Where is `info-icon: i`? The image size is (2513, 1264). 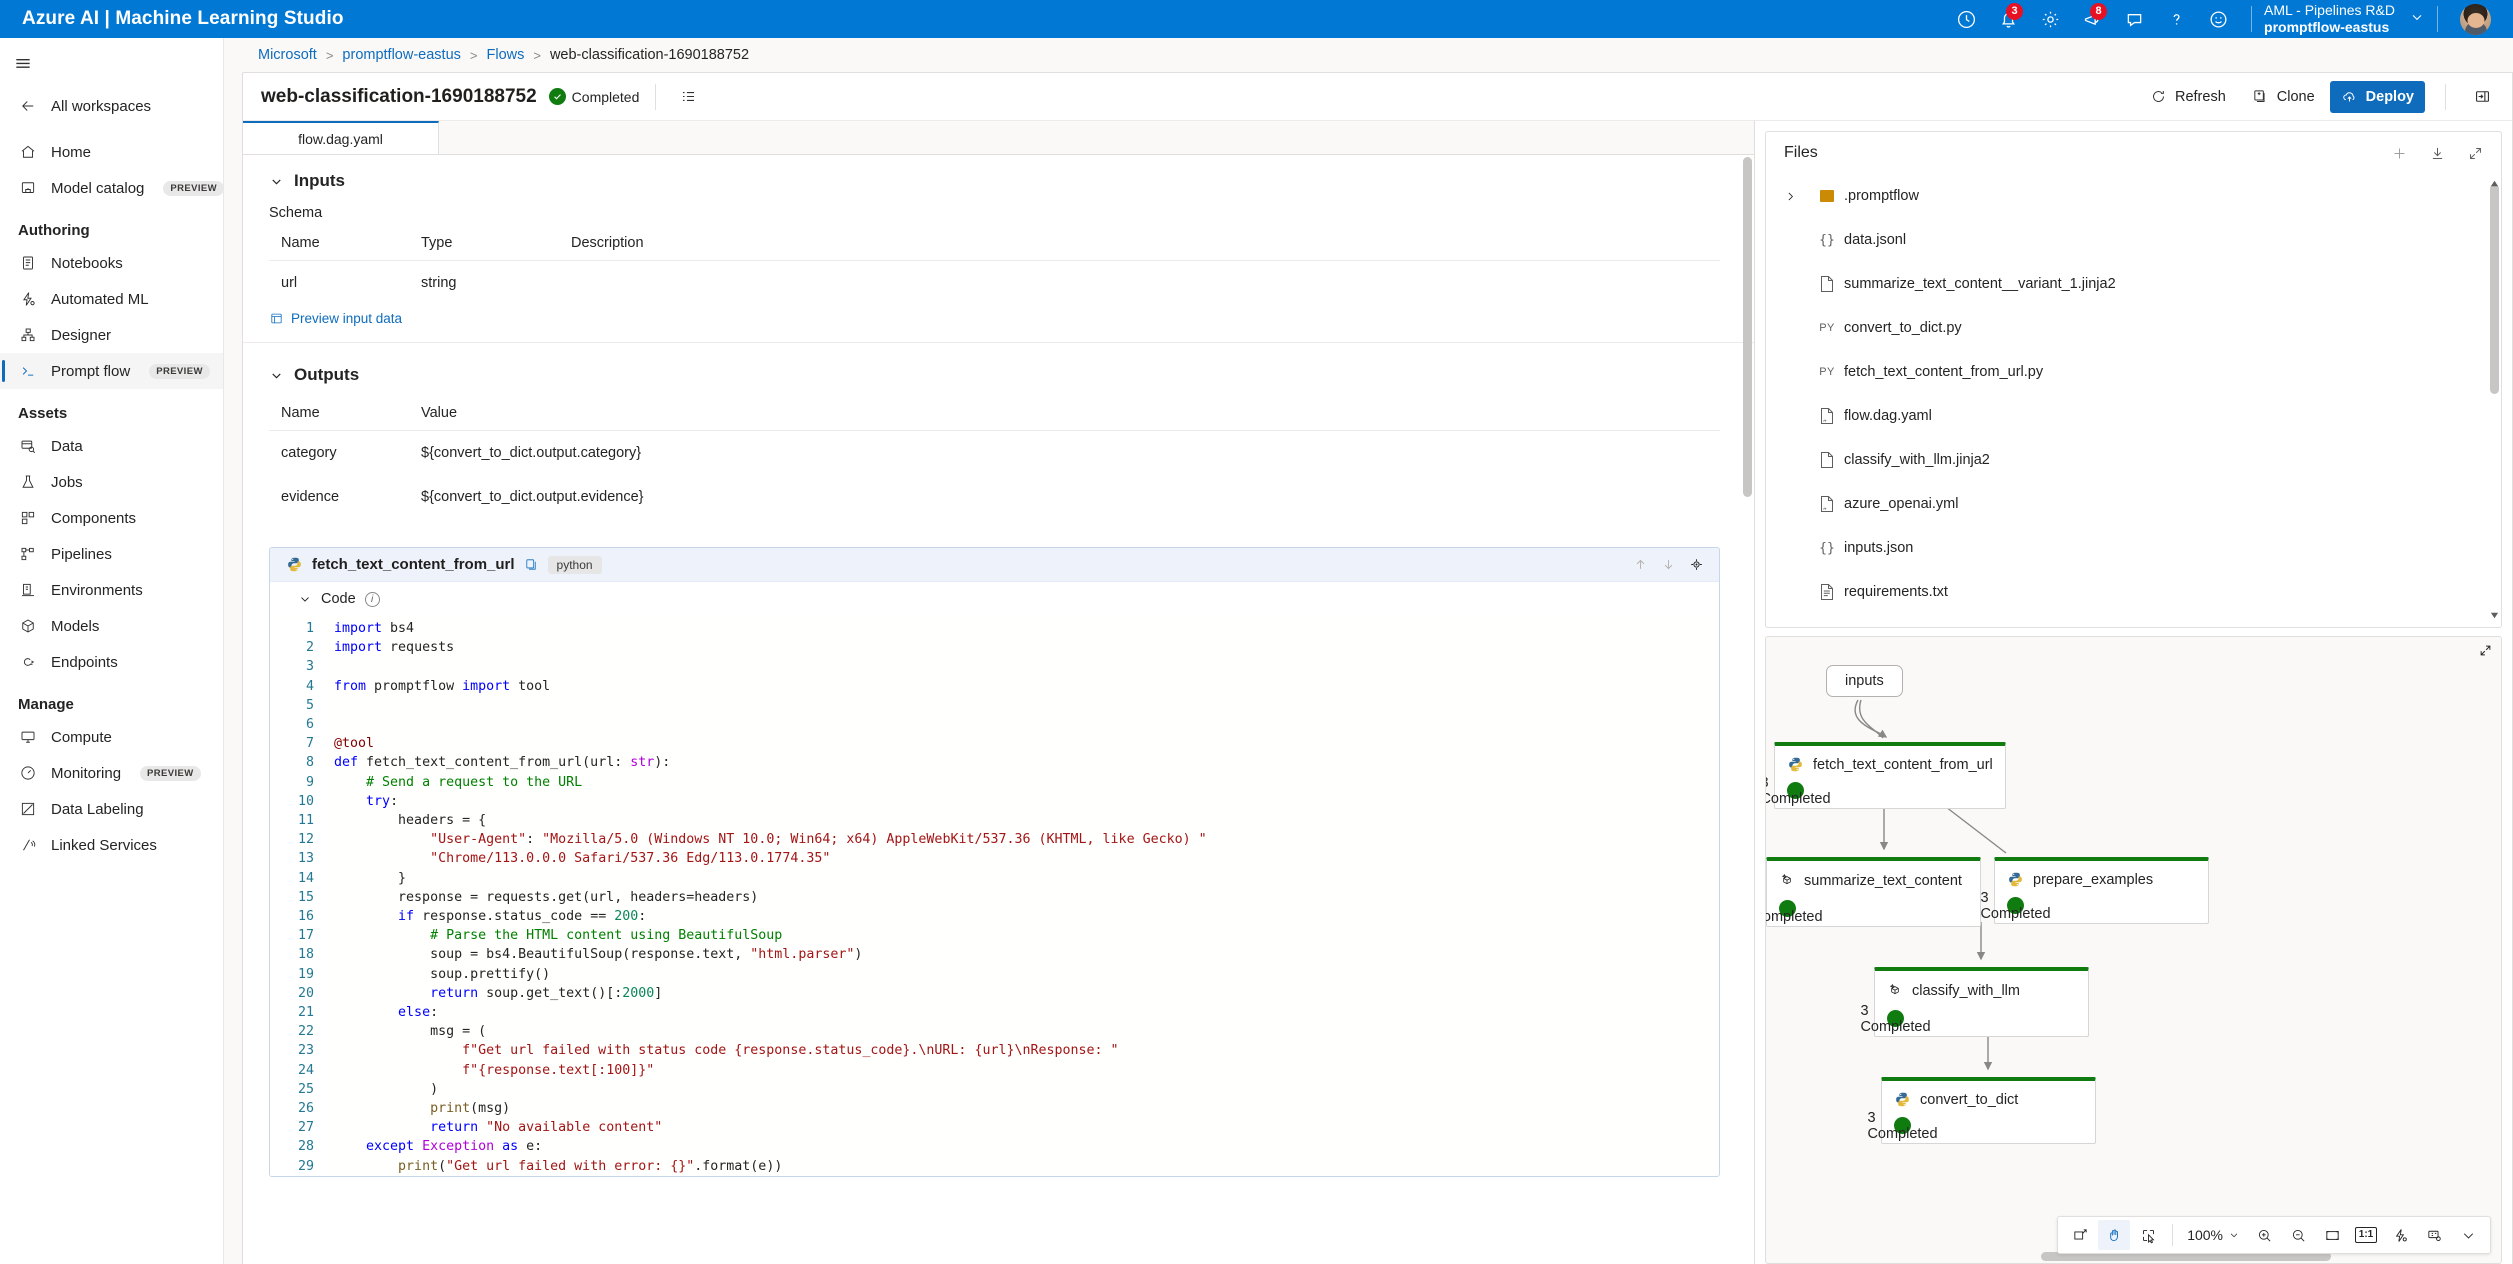
info-icon: i is located at coordinates (372, 599).